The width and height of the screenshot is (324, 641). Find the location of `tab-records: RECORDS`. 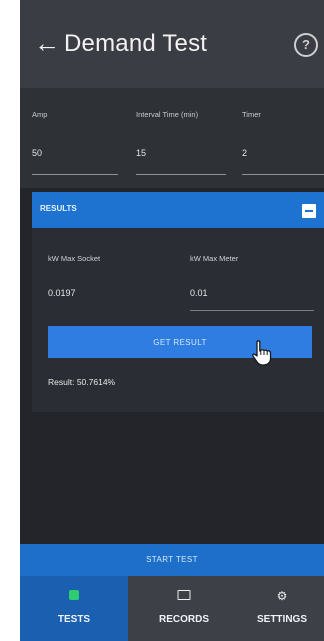

tab-records: RECORDS is located at coordinates (184, 608).